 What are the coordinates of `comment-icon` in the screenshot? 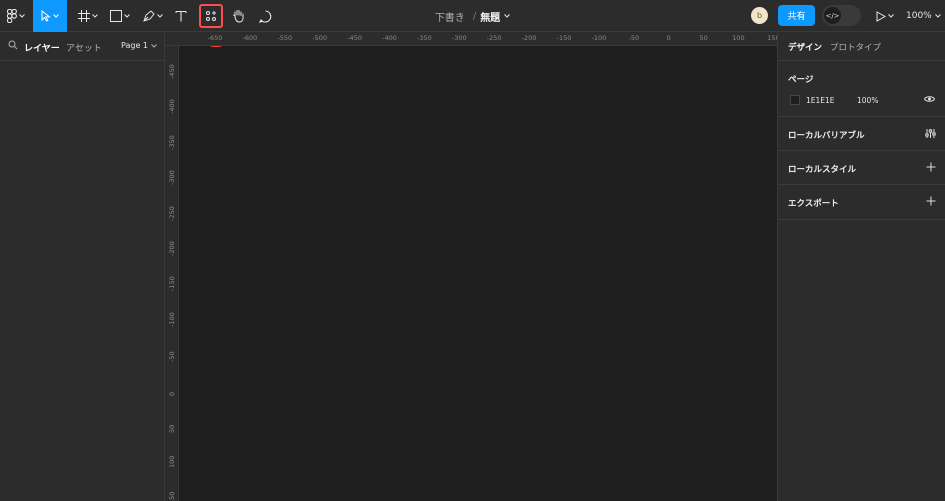 It's located at (264, 16).